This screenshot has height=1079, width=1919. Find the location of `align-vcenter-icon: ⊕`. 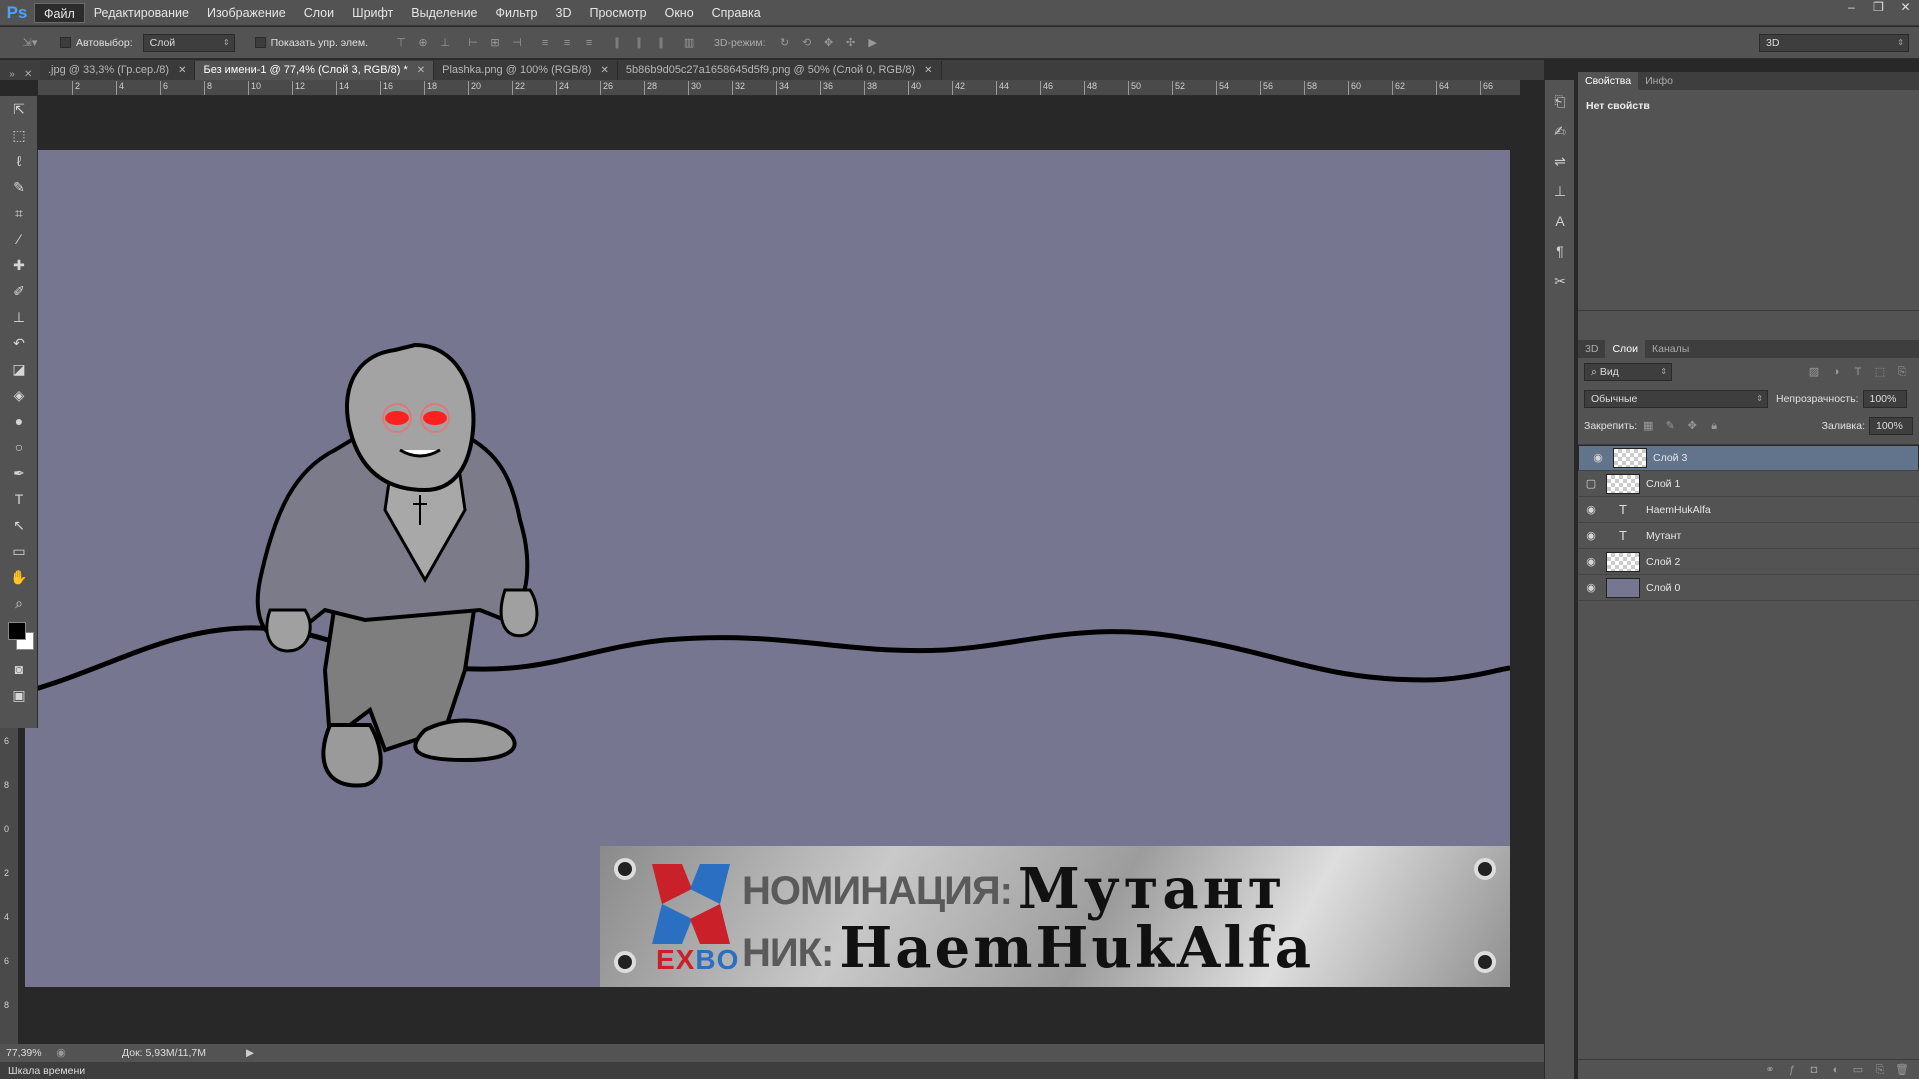

align-vcenter-icon: ⊕ is located at coordinates (423, 43).